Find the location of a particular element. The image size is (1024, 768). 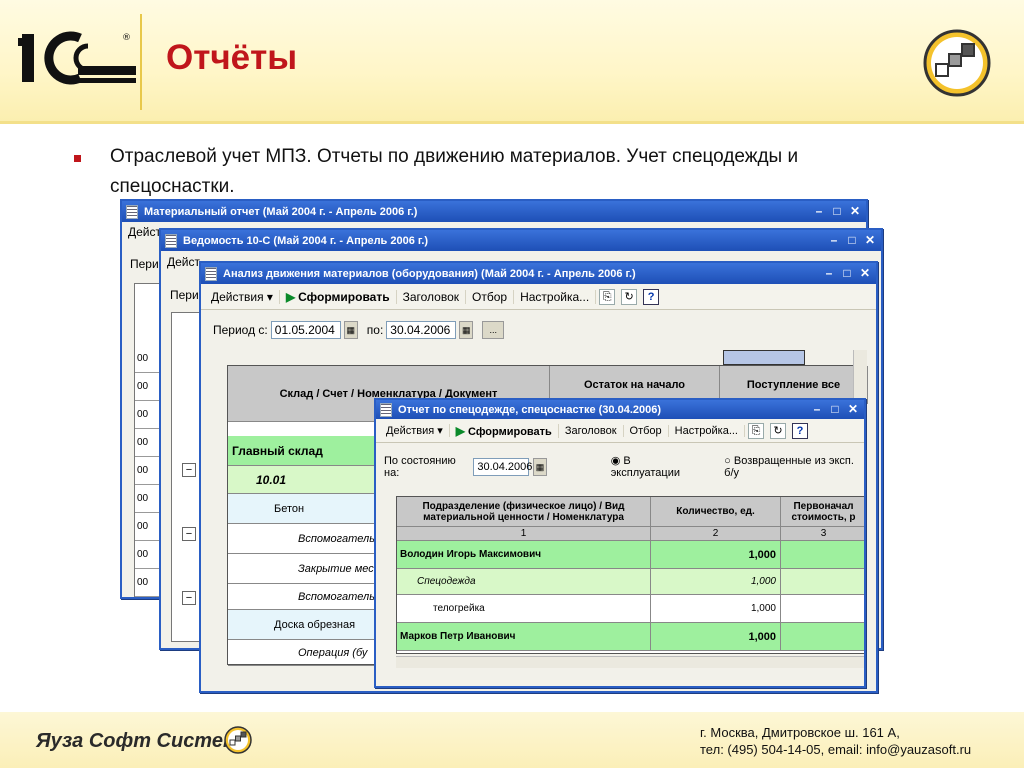

table-row: 10.01 is located at coordinates (303, 480).